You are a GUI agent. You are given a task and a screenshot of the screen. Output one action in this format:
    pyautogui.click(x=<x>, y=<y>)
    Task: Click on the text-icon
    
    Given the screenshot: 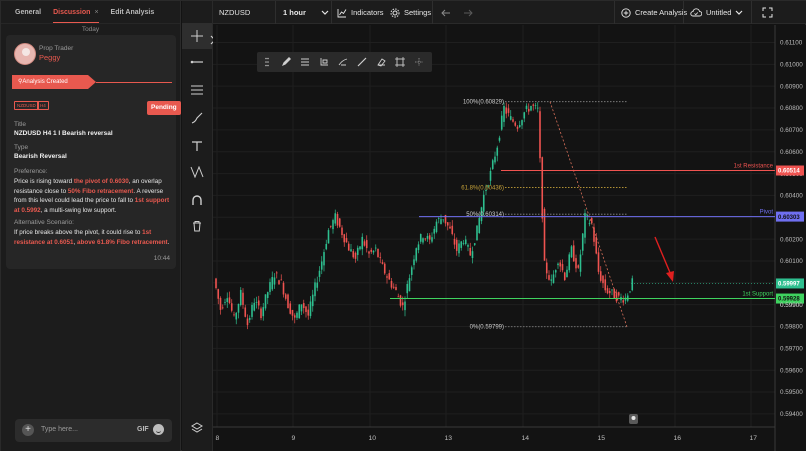 What is the action you would take?
    pyautogui.click(x=197, y=146)
    